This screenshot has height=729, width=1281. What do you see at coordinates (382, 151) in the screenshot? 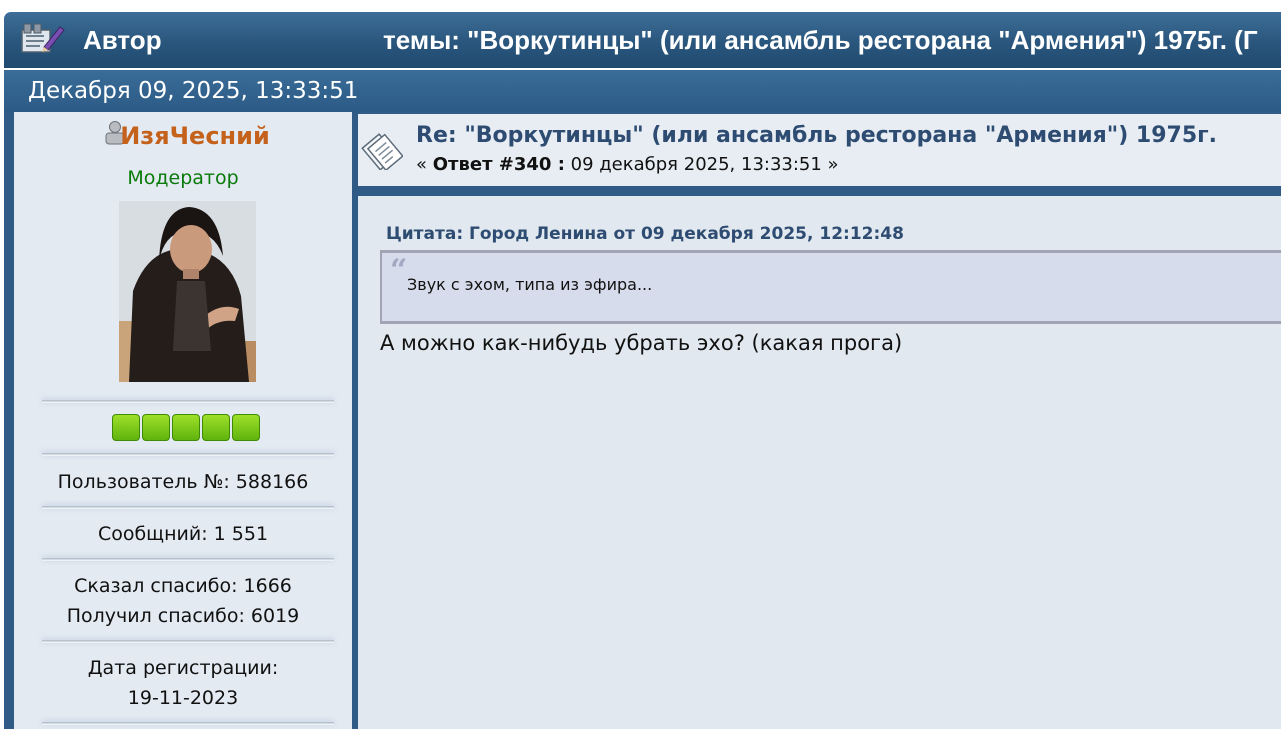
I see `post-icon` at bounding box center [382, 151].